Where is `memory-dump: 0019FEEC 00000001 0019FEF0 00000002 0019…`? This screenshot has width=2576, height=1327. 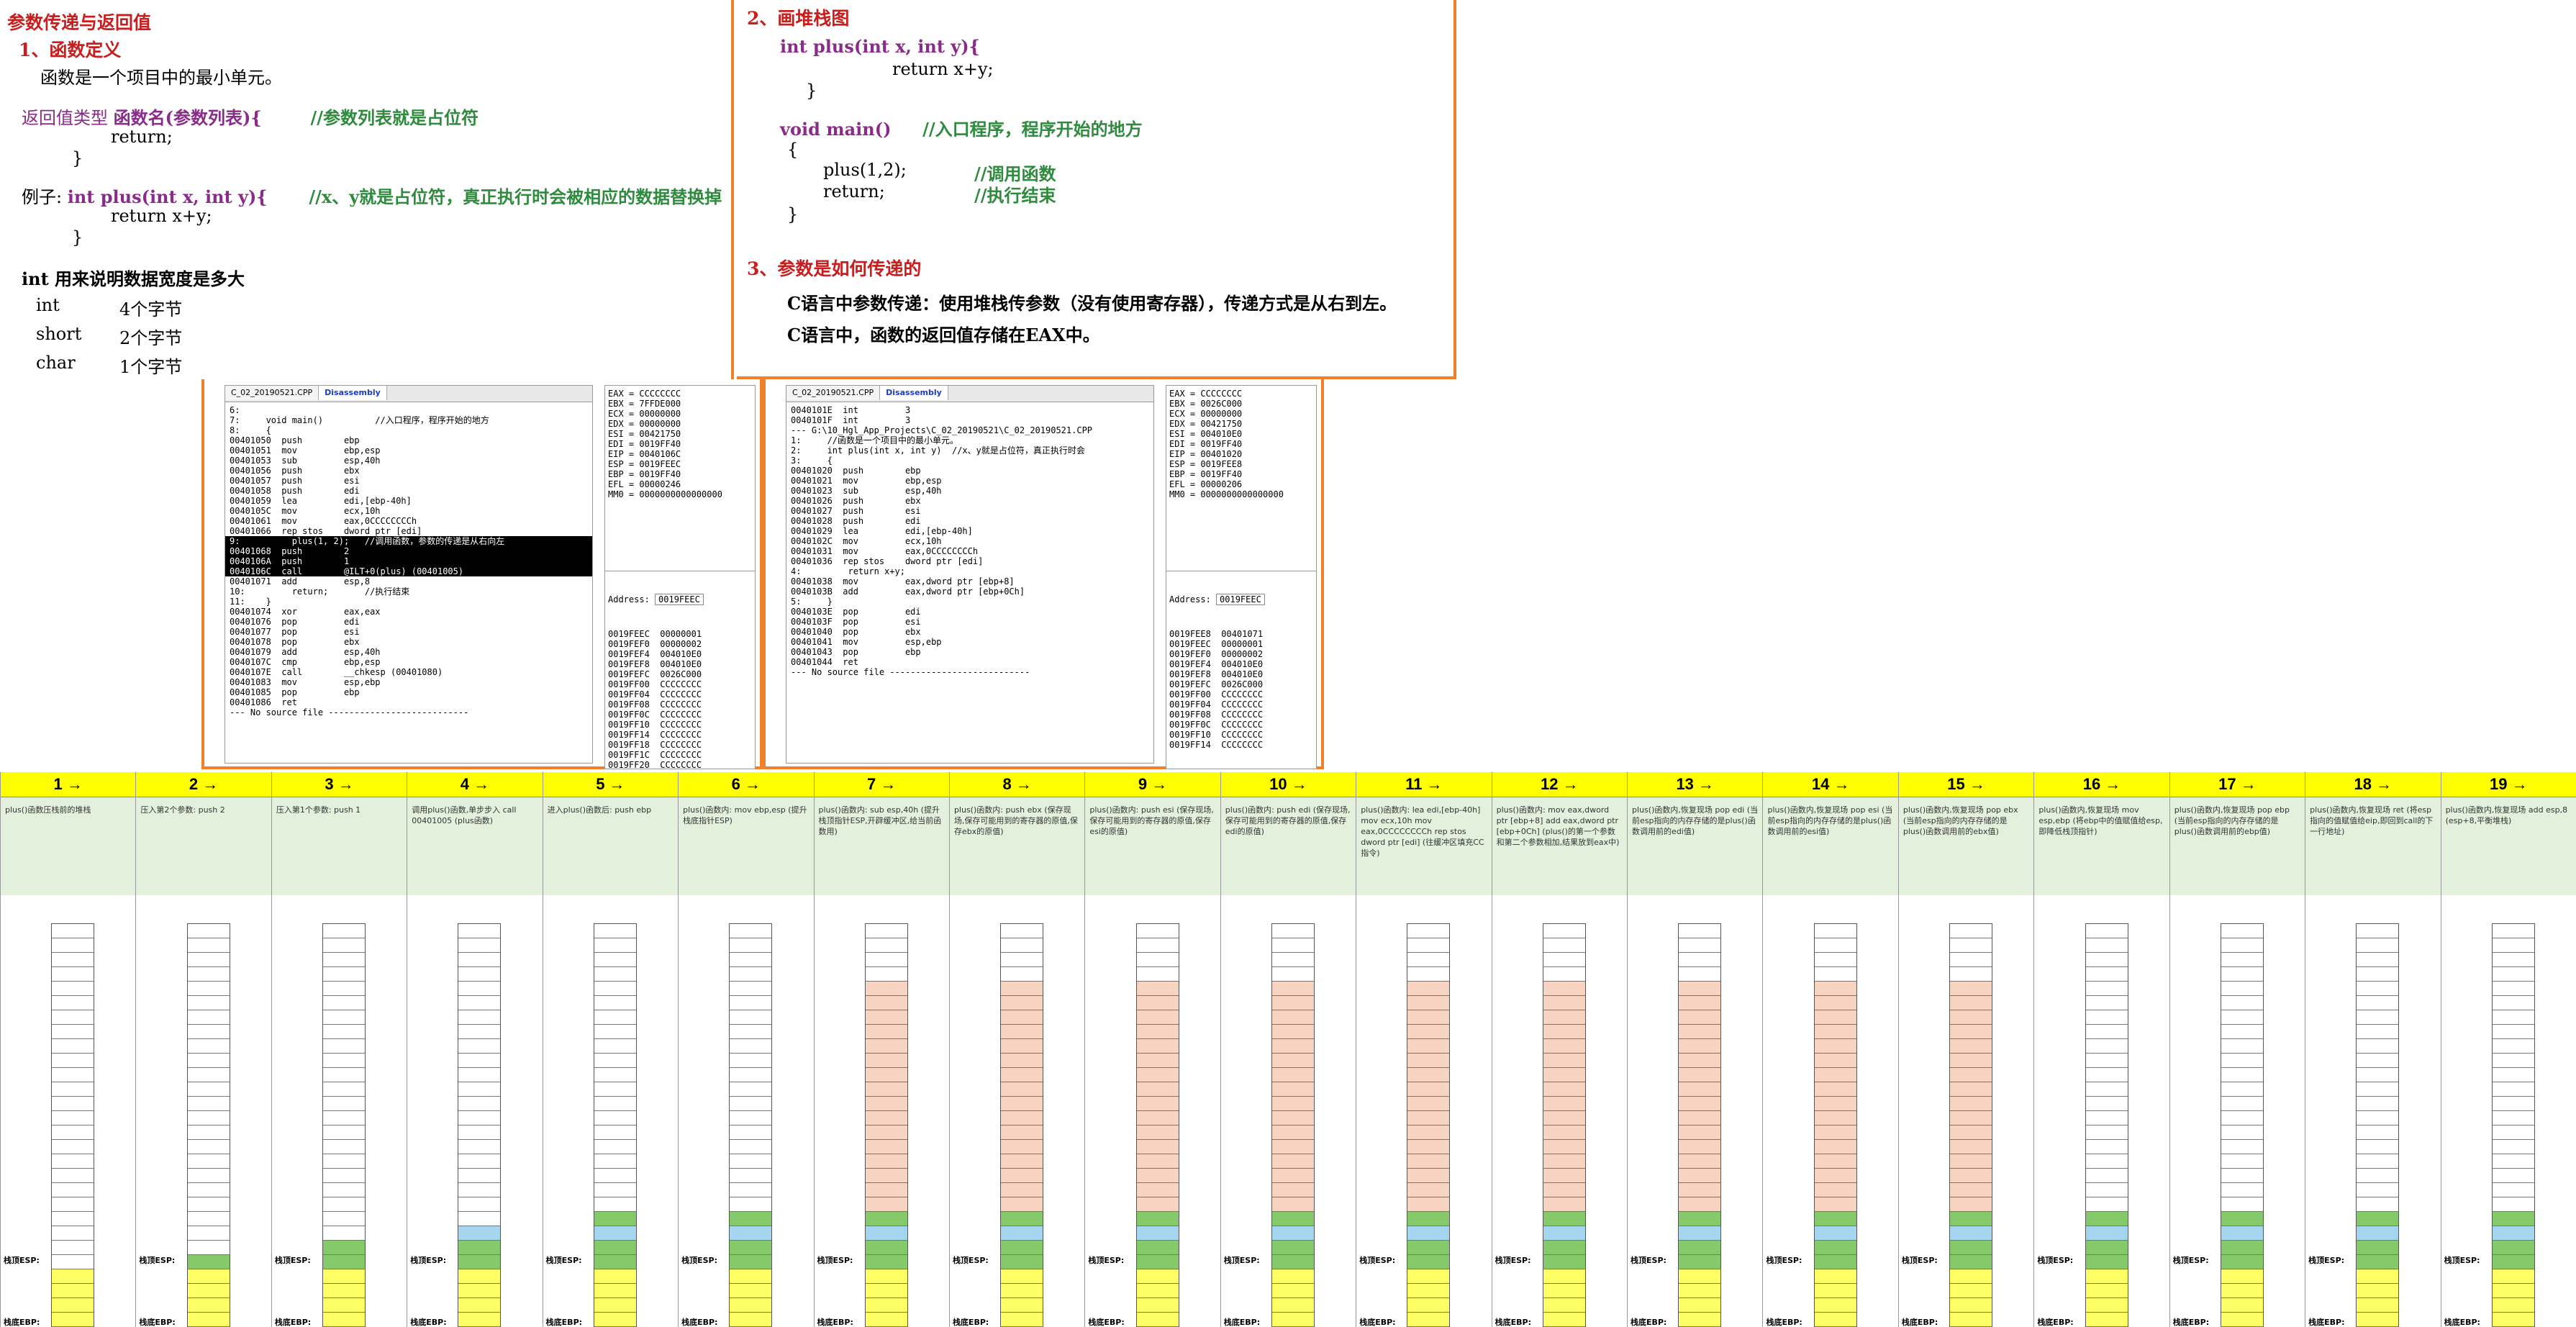
memory-dump: 0019FEEC 00000001 0019FEF0 00000002 0019… is located at coordinates (655, 699).